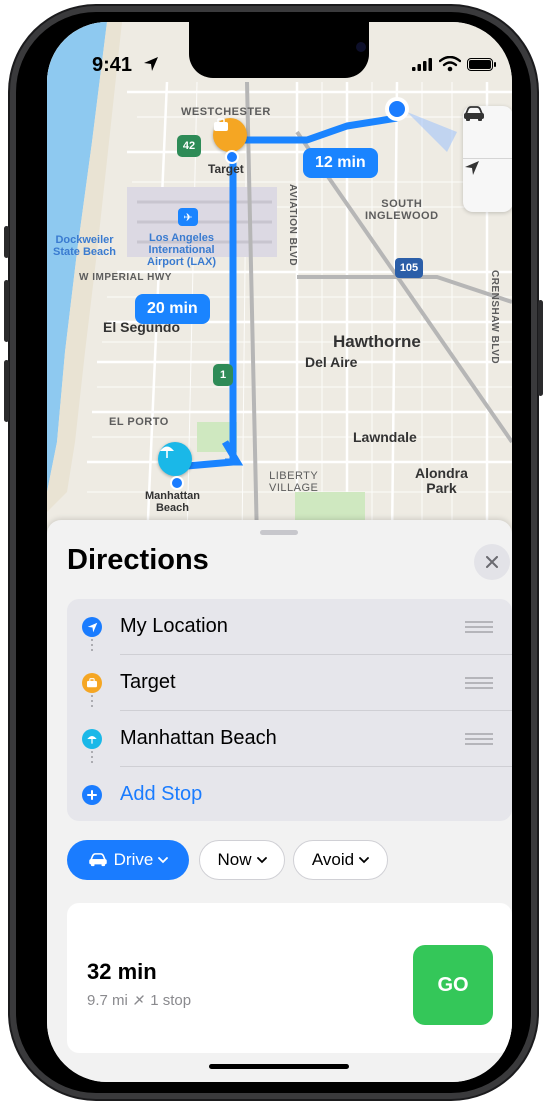 The width and height of the screenshot is (547, 1105). I want to click on map-label-imperial-hwy: W IMPERIAL HWY, so click(125, 277).